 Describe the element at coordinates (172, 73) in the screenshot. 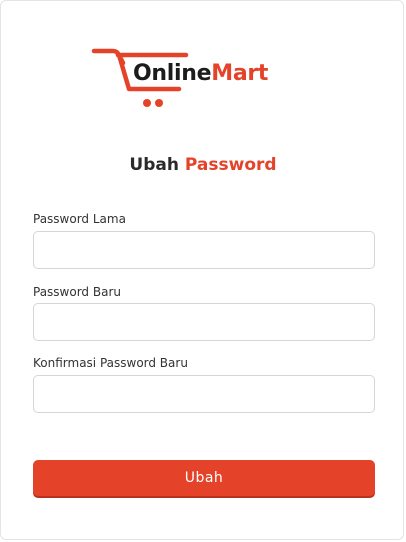

I see `brand-name-part1: Online` at that location.